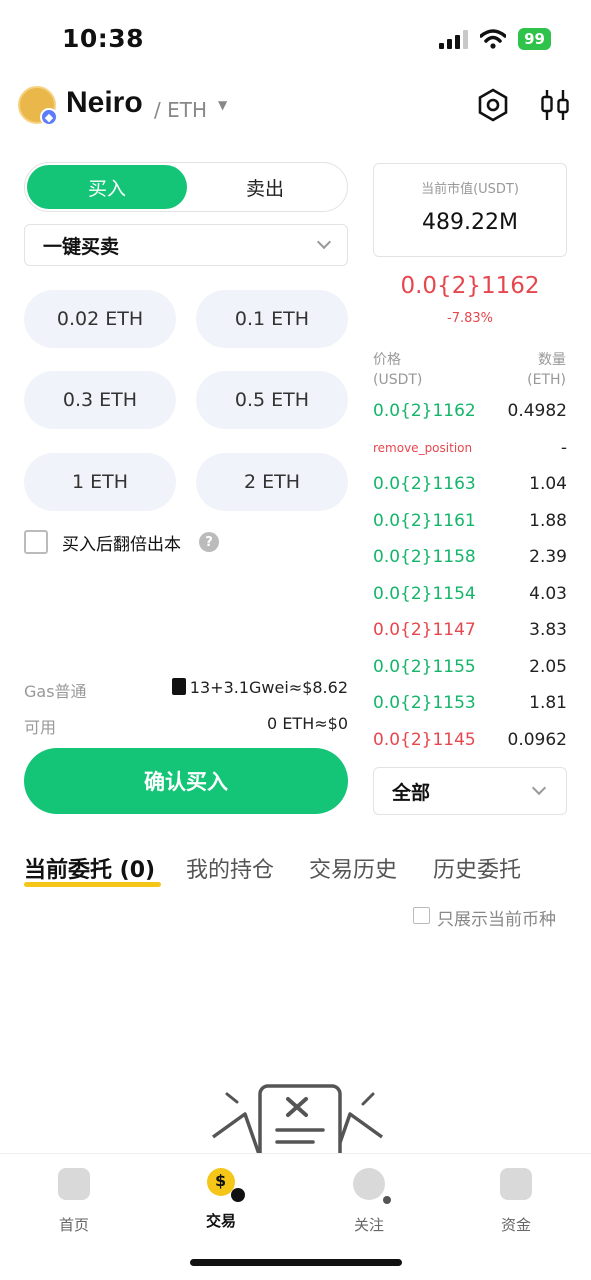 Image resolution: width=591 pixels, height=1280 pixels. I want to click on orderbook-qty: 0.0962, so click(537, 739).